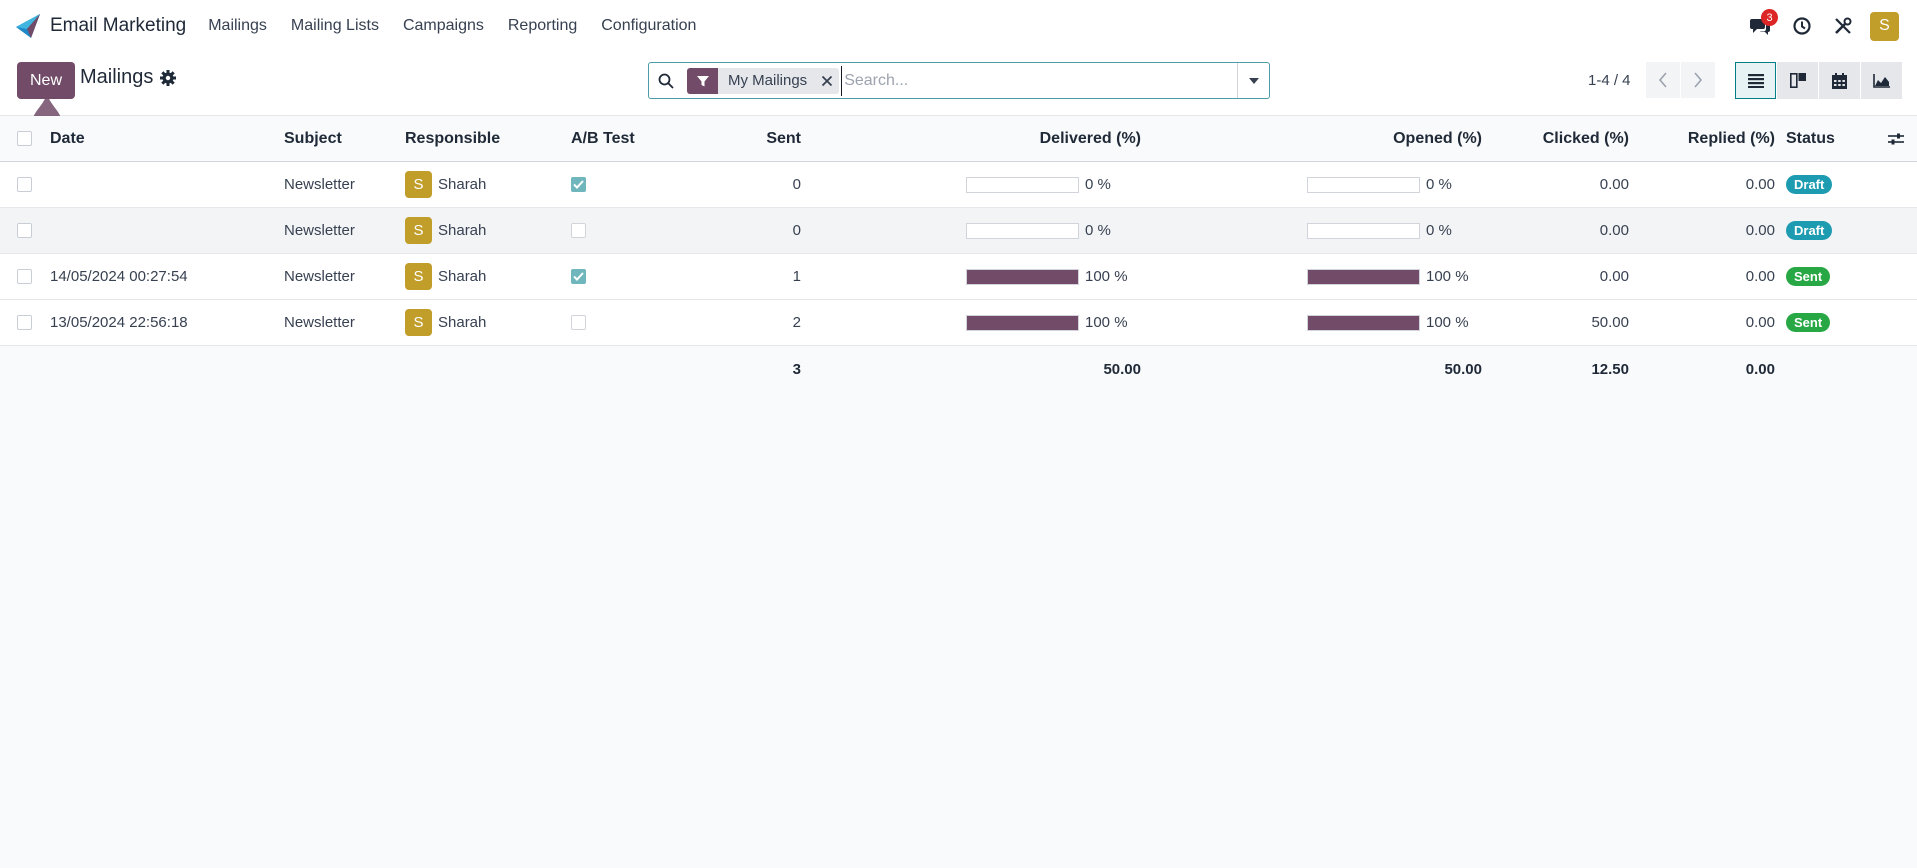 The width and height of the screenshot is (1917, 868). What do you see at coordinates (313, 138) in the screenshot?
I see `column-subject: Subject` at bounding box center [313, 138].